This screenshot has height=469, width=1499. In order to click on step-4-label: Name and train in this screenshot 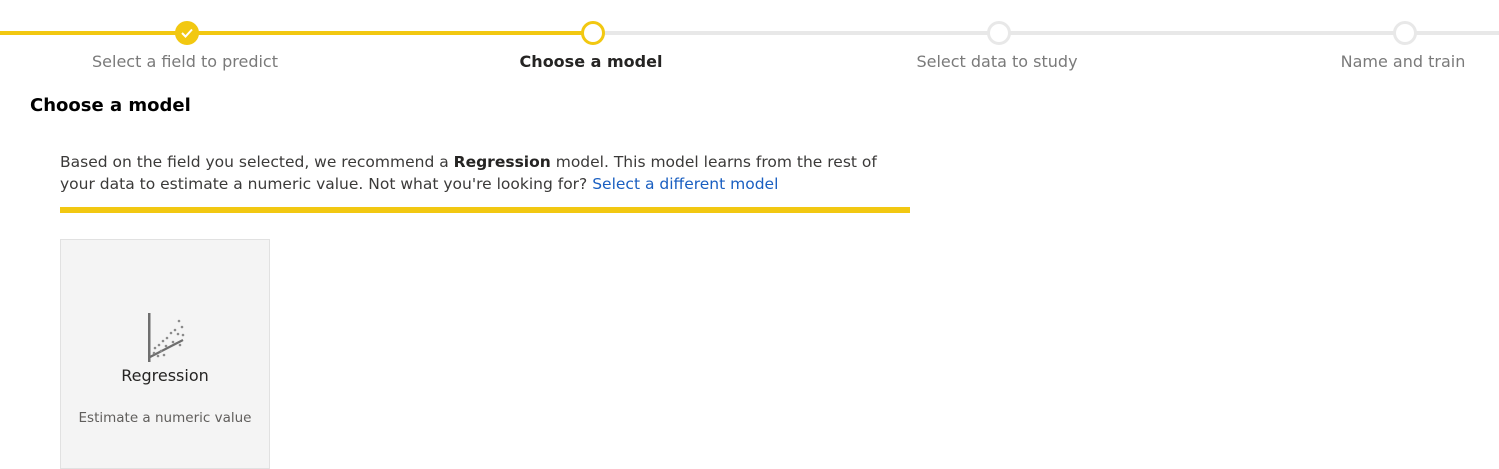, I will do `click(1403, 61)`.